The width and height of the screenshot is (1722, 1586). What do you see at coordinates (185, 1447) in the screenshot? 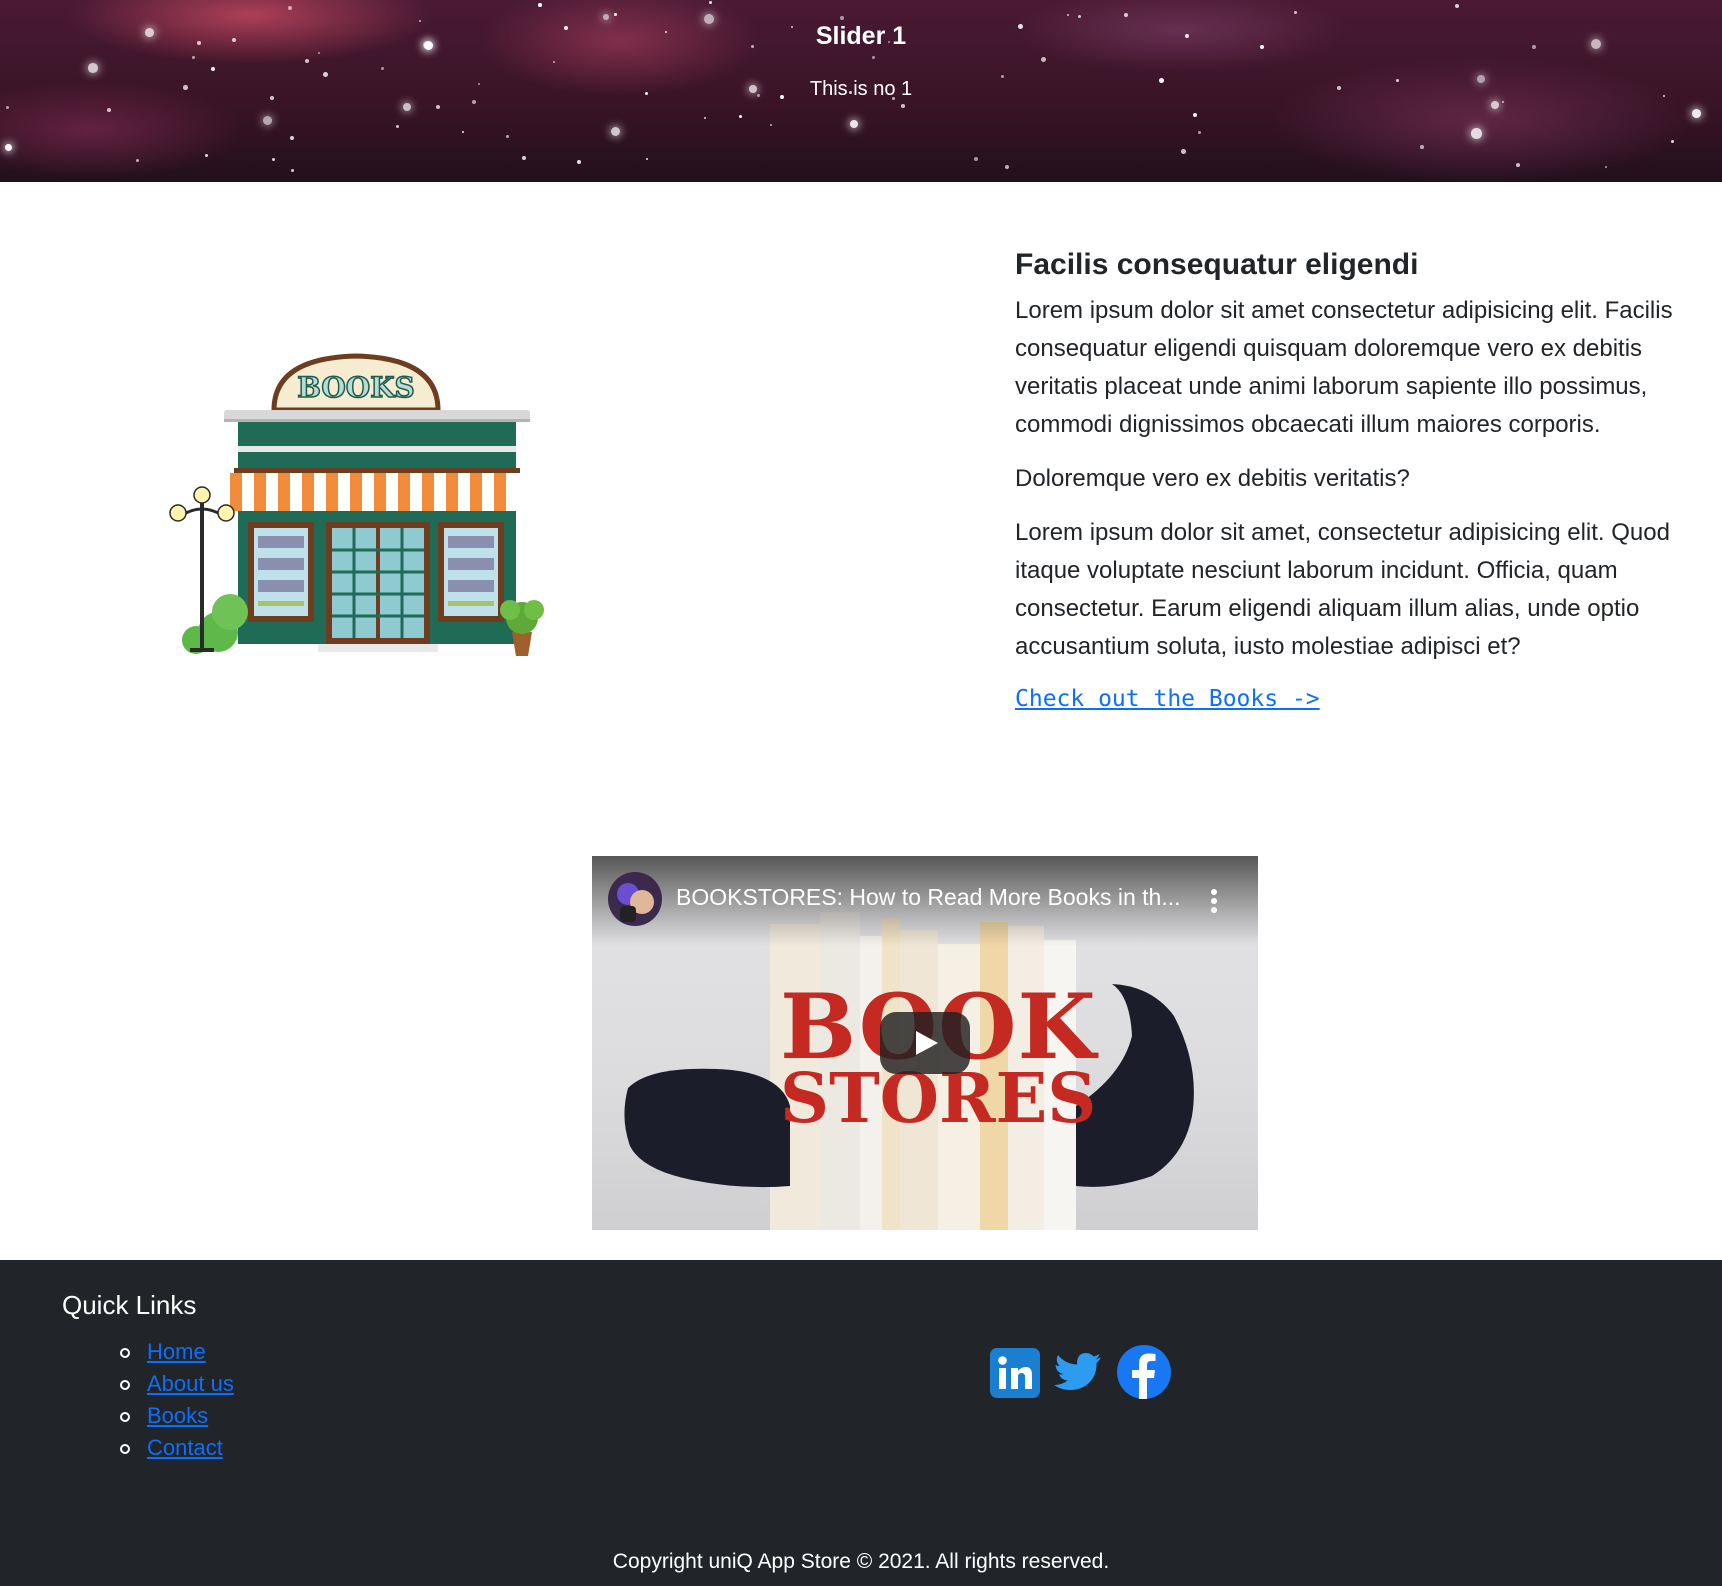
I see `footer-link-contact: Contact` at bounding box center [185, 1447].